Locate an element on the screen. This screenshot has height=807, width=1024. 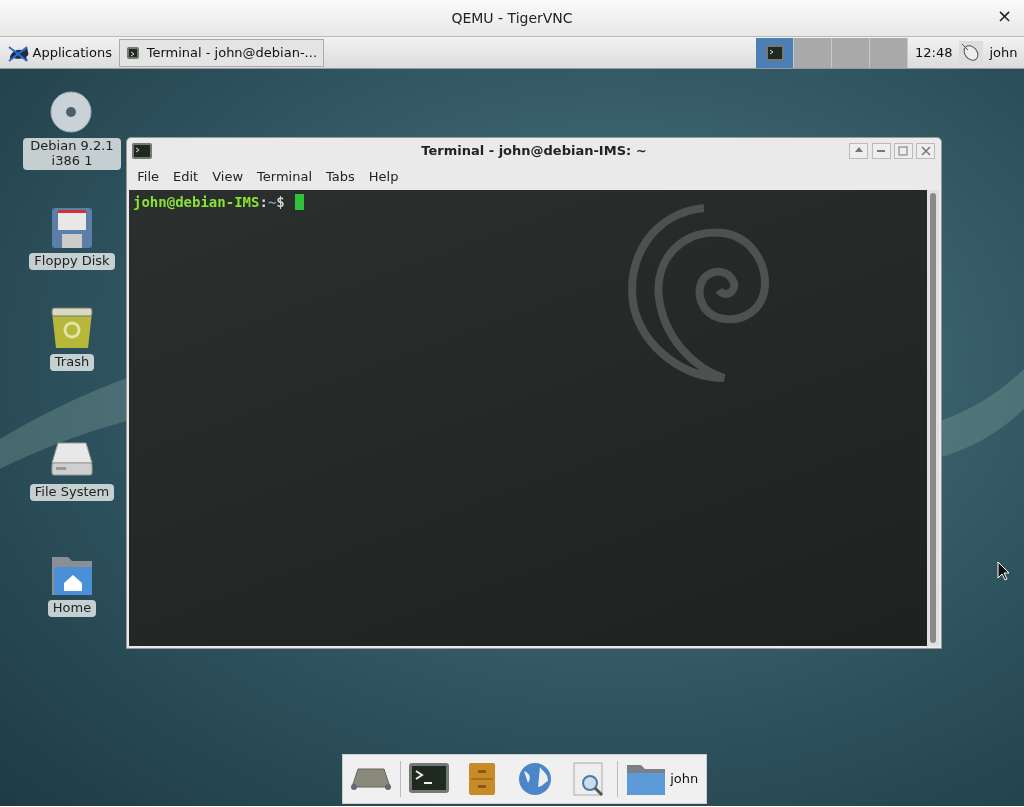
user-name: john is located at coordinates (1003, 52).